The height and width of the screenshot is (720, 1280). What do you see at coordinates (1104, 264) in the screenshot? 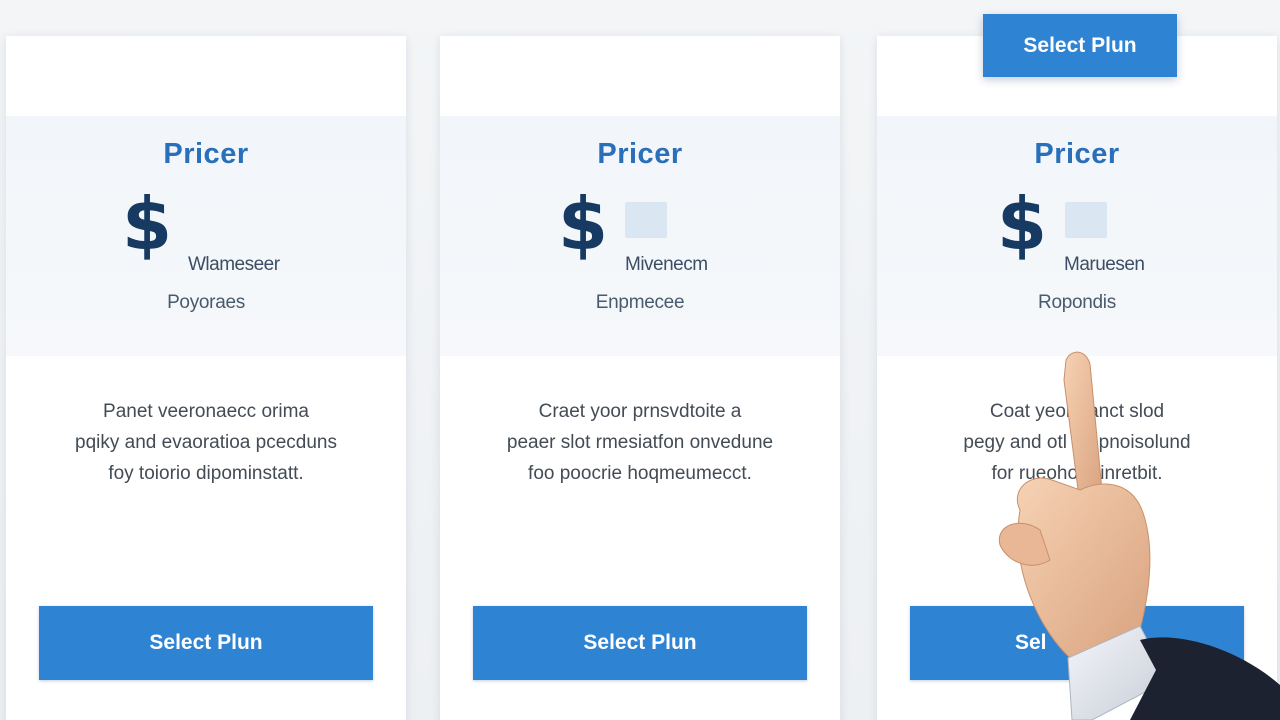
I see `price-unit: Maruesen` at bounding box center [1104, 264].